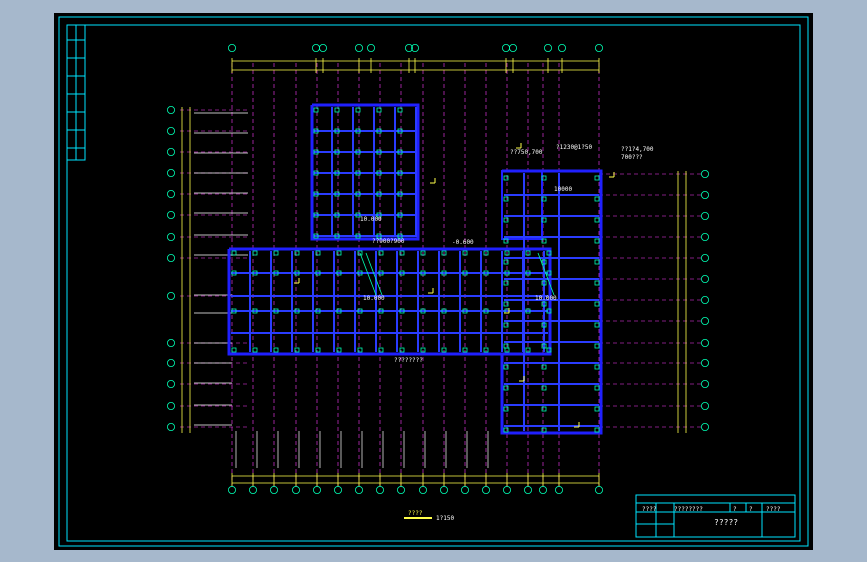 This screenshot has height=562, width=867. What do you see at coordinates (632, 157) in the screenshot?
I see `annotation-depth: 700???` at bounding box center [632, 157].